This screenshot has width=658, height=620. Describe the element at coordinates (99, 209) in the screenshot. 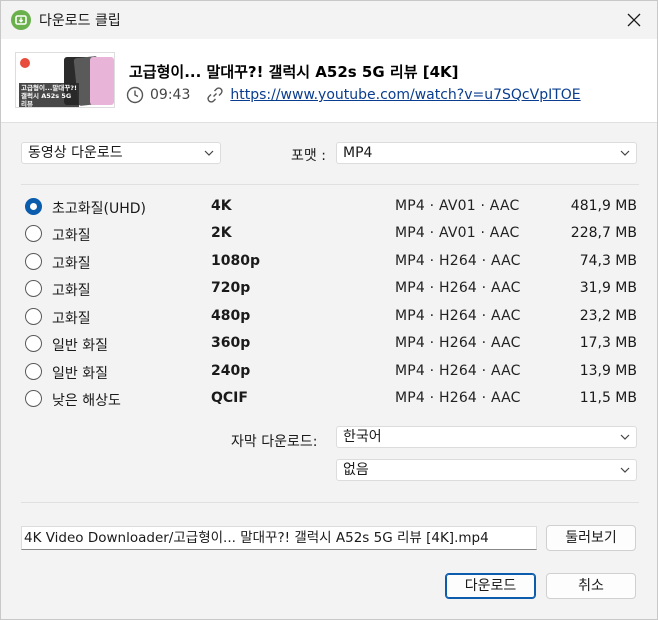

I see `quality-name: 초고화질(UHD)` at that location.